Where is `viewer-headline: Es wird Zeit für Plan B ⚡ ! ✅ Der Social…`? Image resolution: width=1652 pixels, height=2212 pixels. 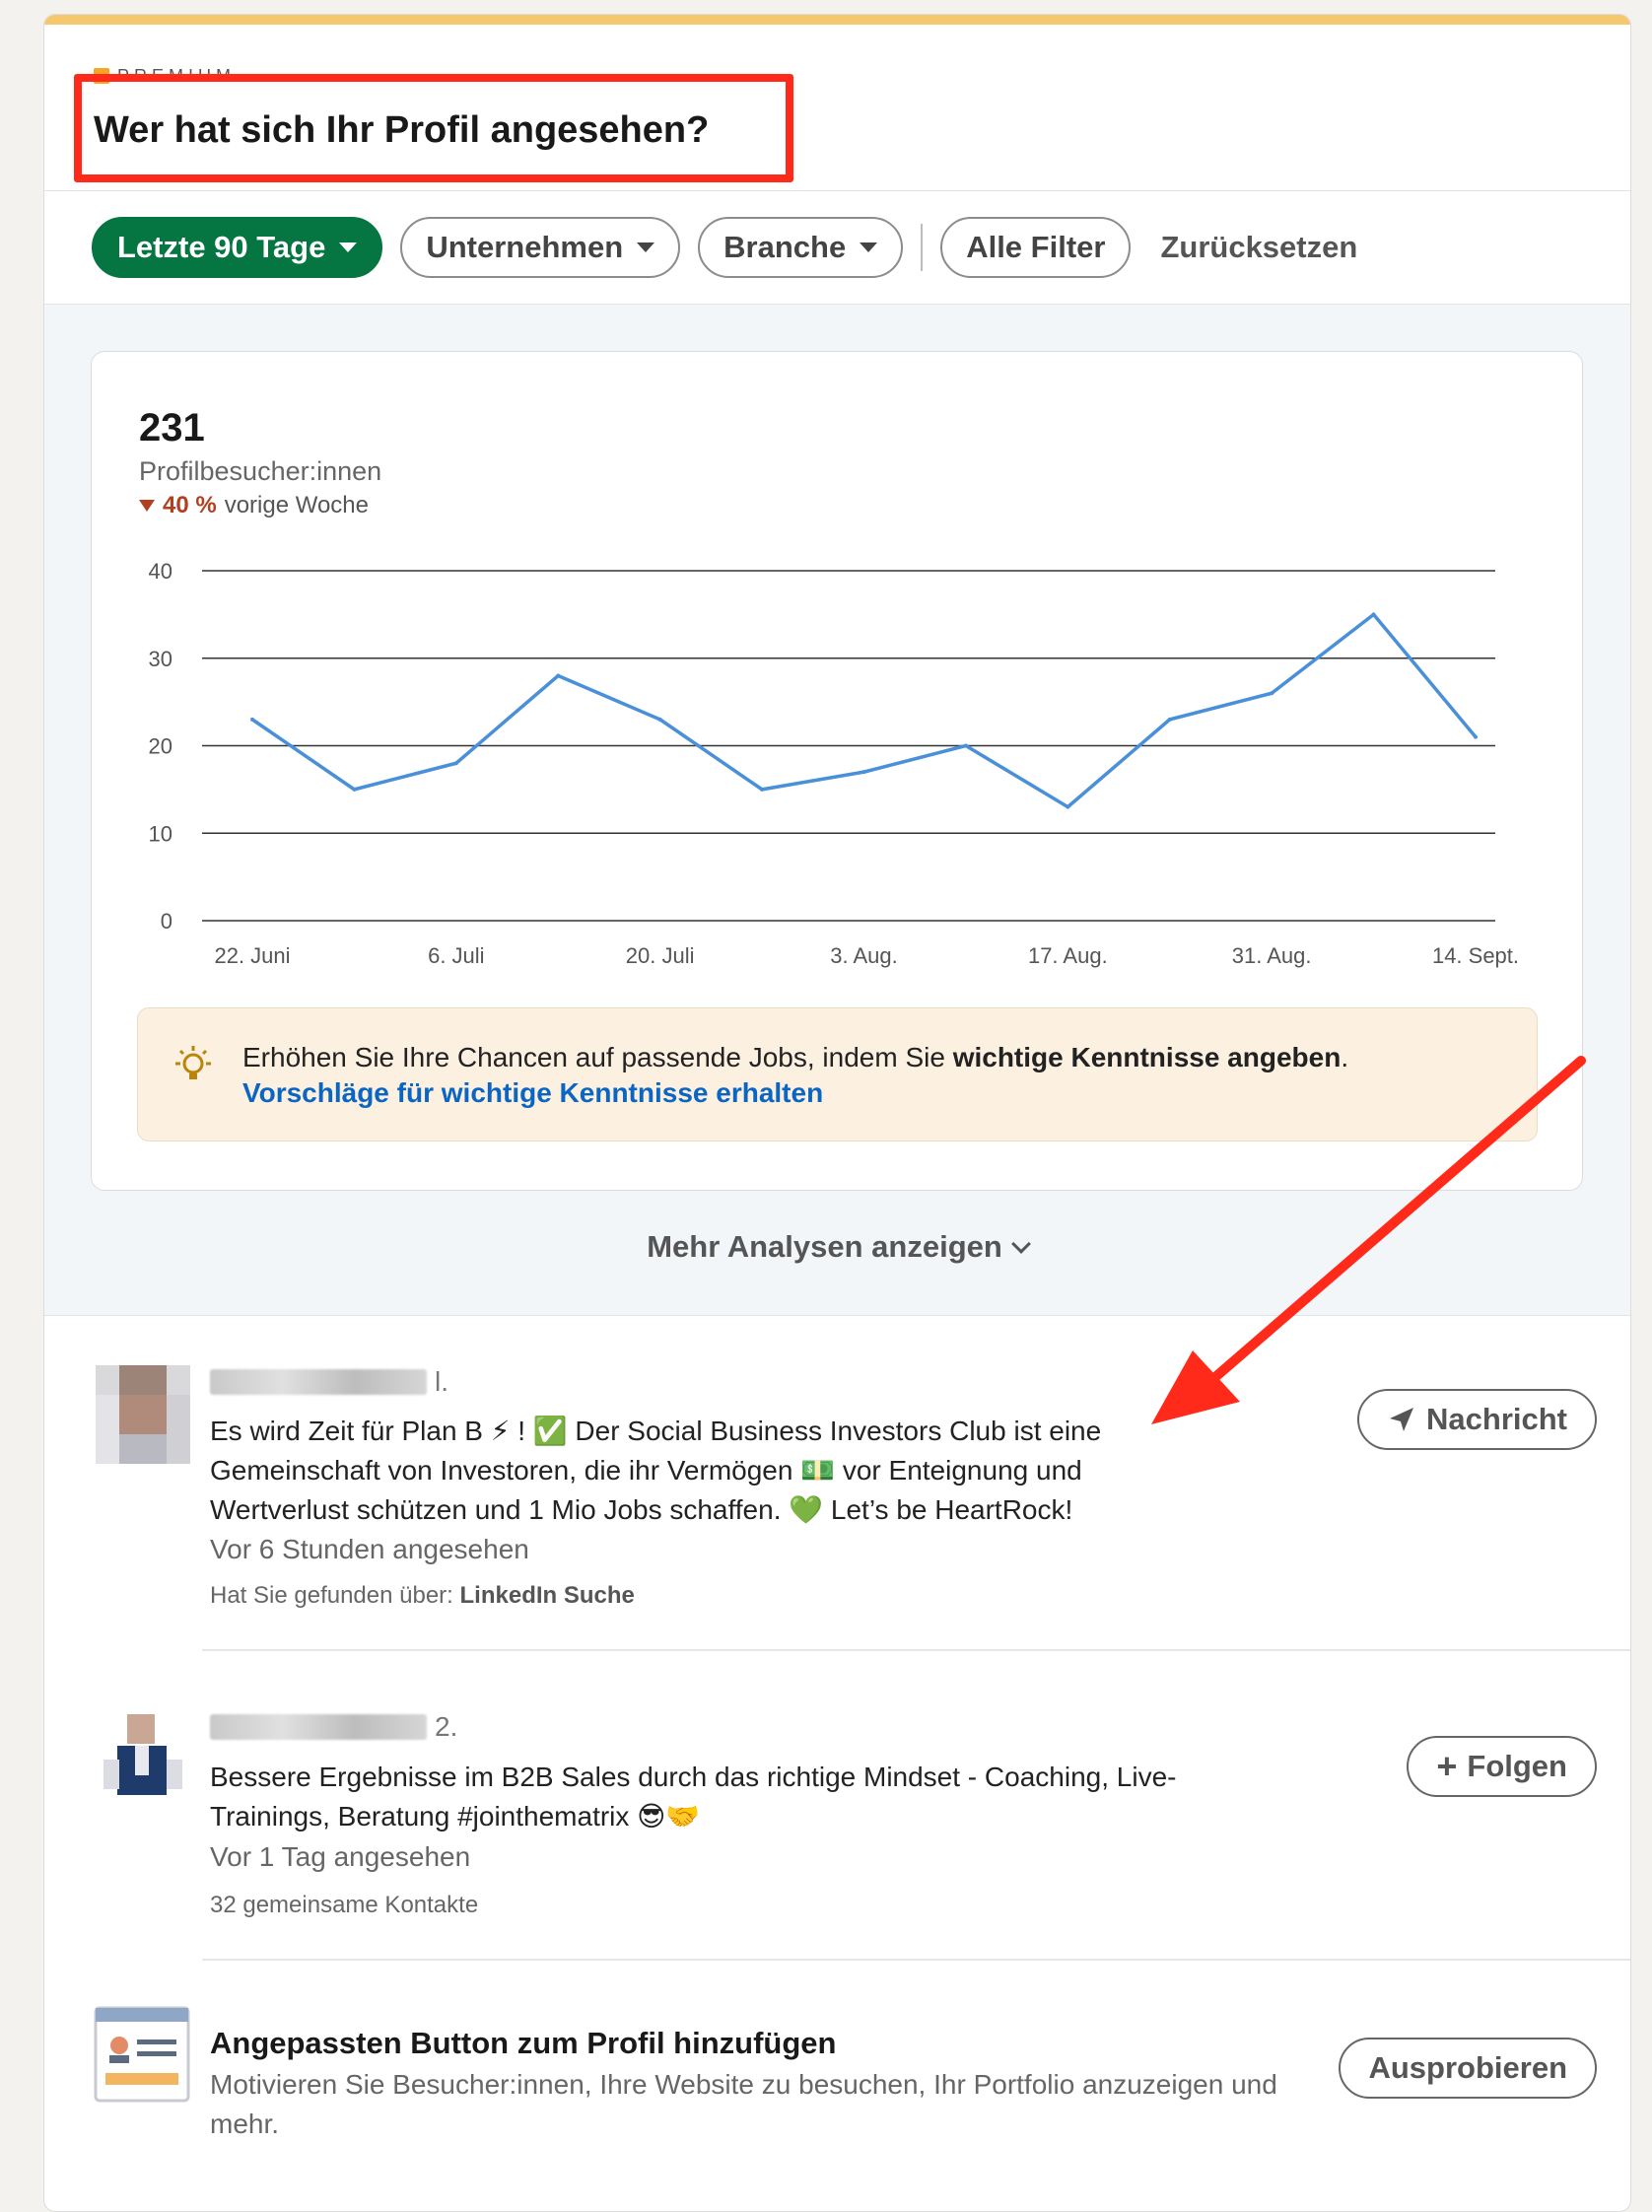
viewer-headline: Es wird Zeit für Plan B ⚡ ! ✅ Der Social… is located at coordinates (656, 1471).